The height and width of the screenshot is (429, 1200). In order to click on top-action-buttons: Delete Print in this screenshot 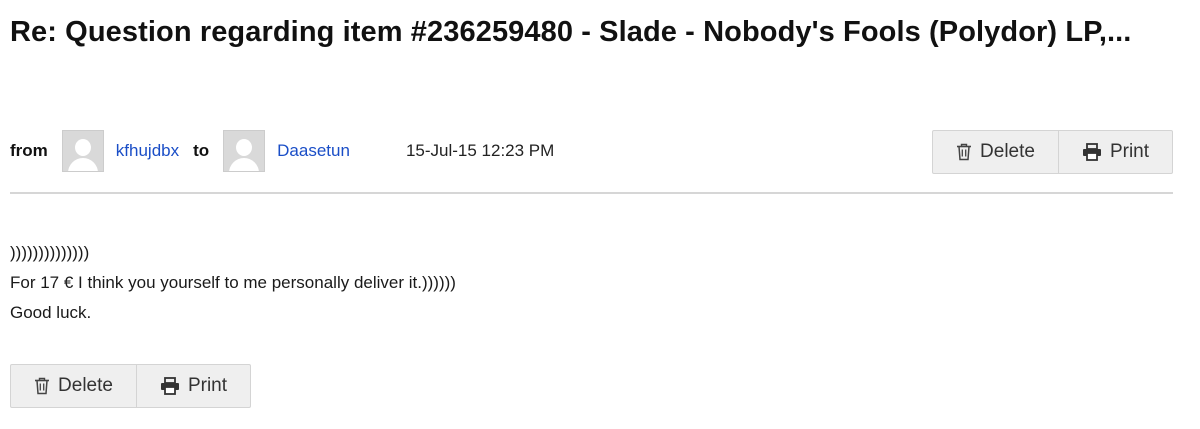, I will do `click(1052, 152)`.